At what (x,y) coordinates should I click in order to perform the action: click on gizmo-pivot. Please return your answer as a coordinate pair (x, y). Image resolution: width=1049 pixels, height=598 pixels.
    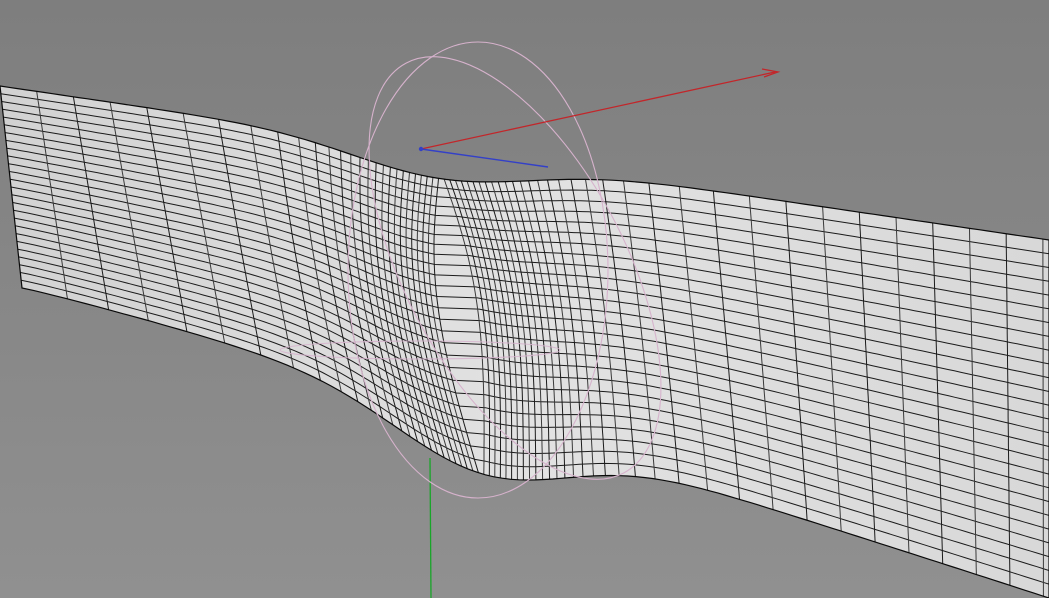
    Looking at the image, I should click on (421, 149).